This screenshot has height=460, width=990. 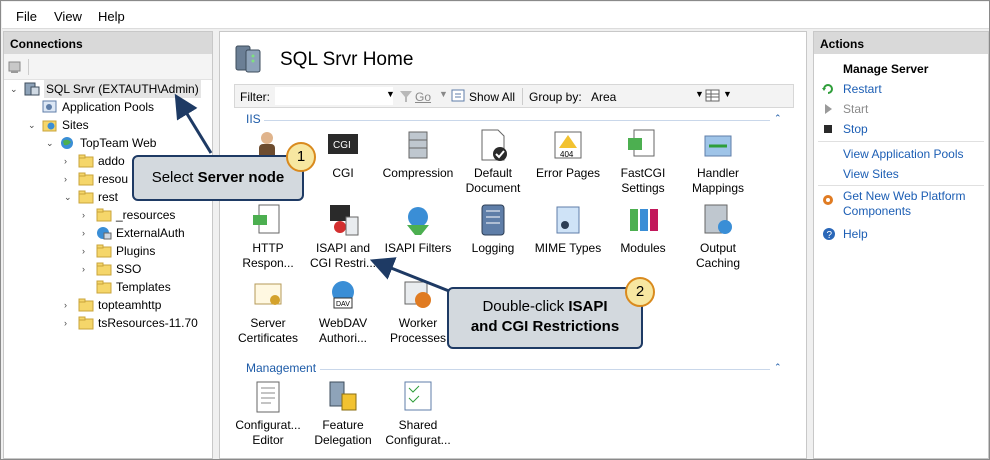 What do you see at coordinates (588, 306) in the screenshot?
I see `callout-2-bold-1: ISAPI` at bounding box center [588, 306].